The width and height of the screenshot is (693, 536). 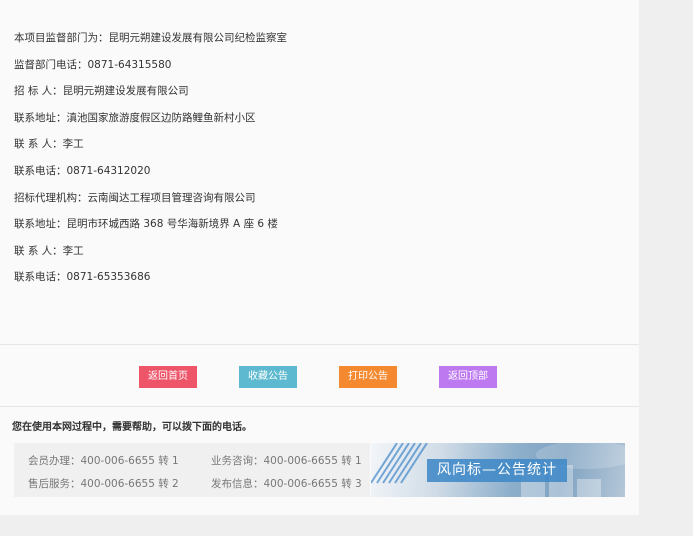 I want to click on back-to-top-button: 返回顶部, so click(x=468, y=377).